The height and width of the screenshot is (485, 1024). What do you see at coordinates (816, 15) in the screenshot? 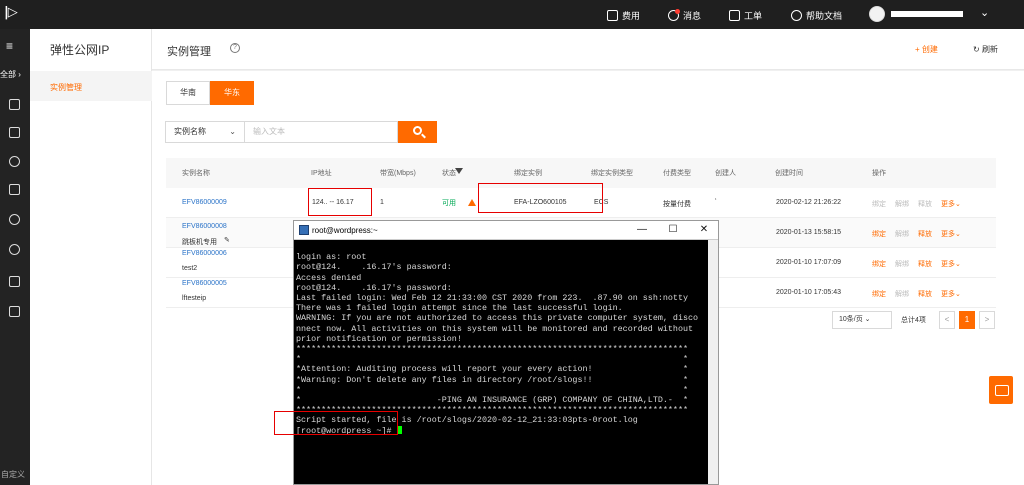
I see `help-docs-link: 帮助文档` at bounding box center [816, 15].